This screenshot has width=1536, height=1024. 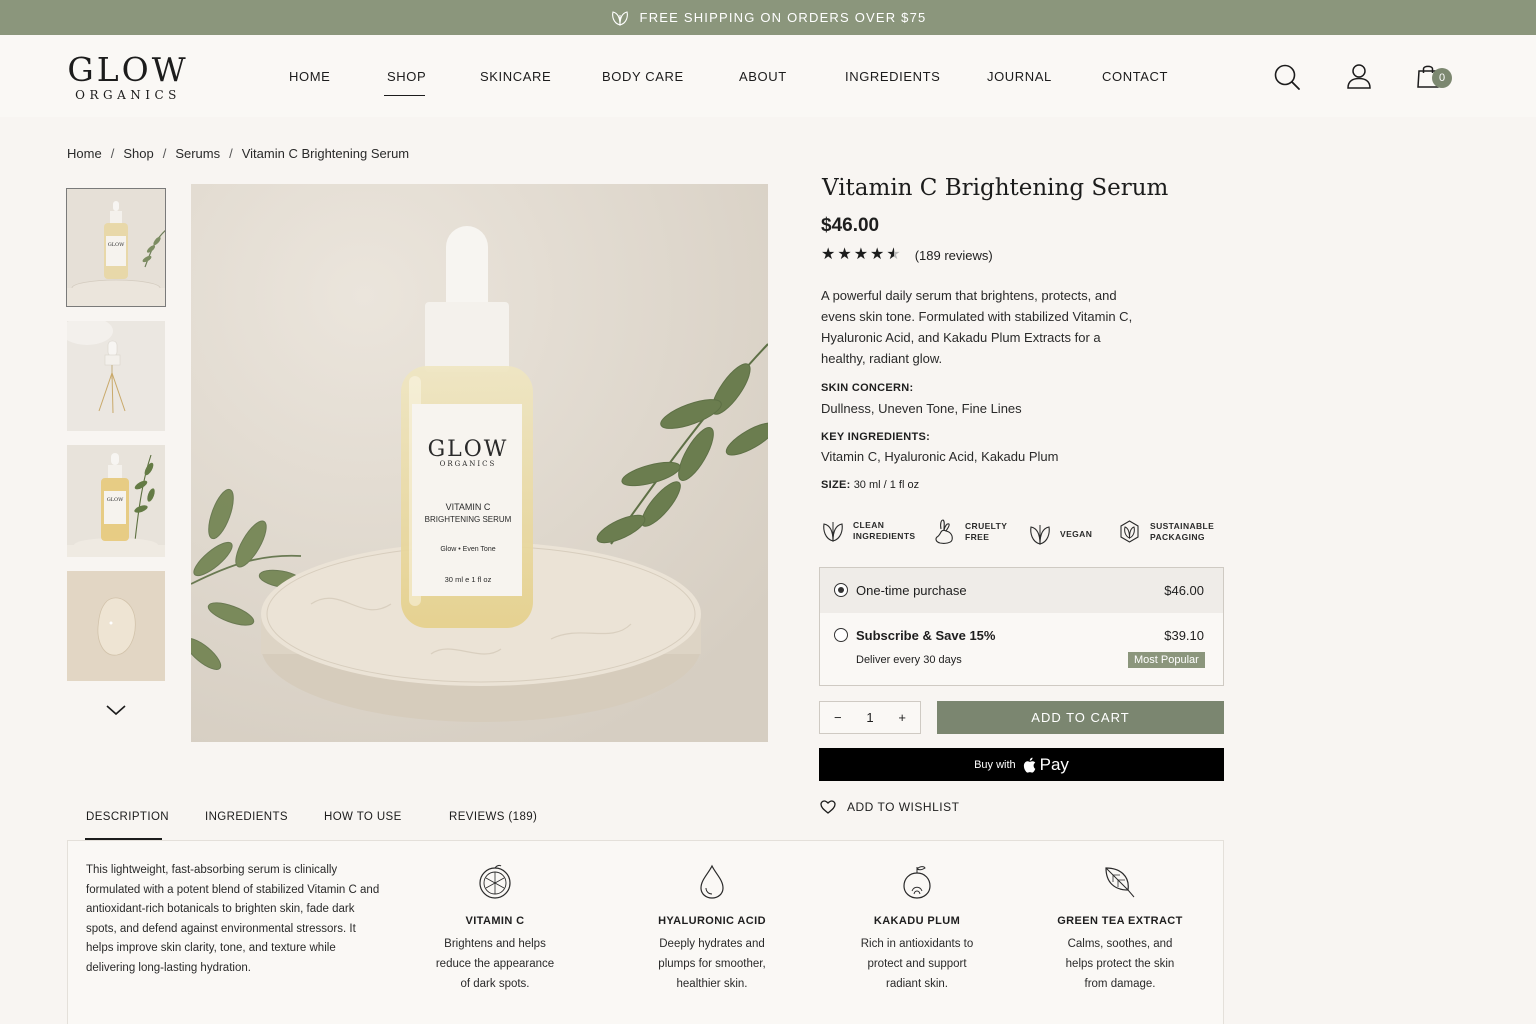 What do you see at coordinates (911, 590) in the screenshot?
I see `one-time-label: One-time purchase` at bounding box center [911, 590].